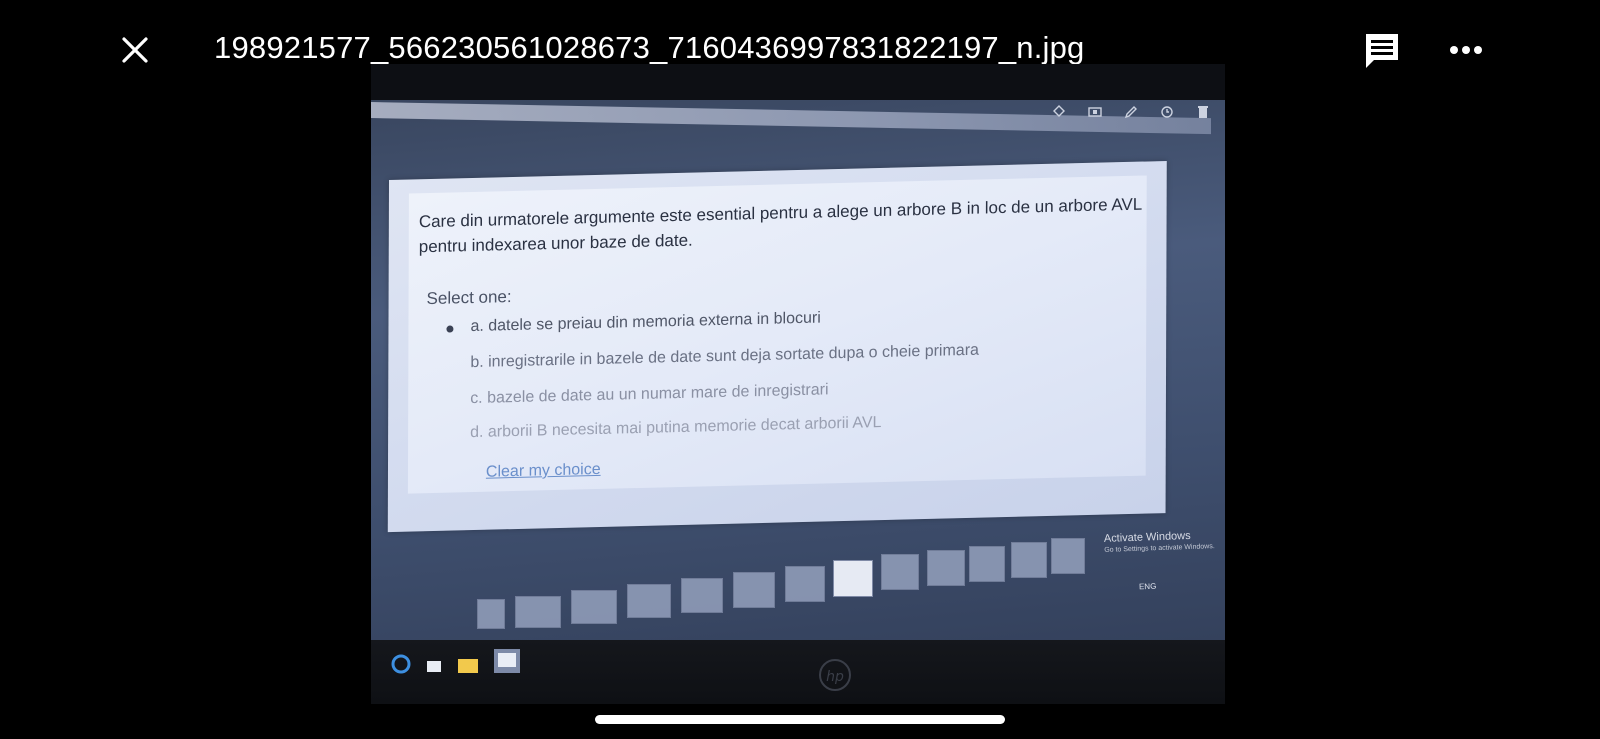 The width and height of the screenshot is (1600, 739). I want to click on clear-my-choice-link: Clear my choice, so click(543, 471).